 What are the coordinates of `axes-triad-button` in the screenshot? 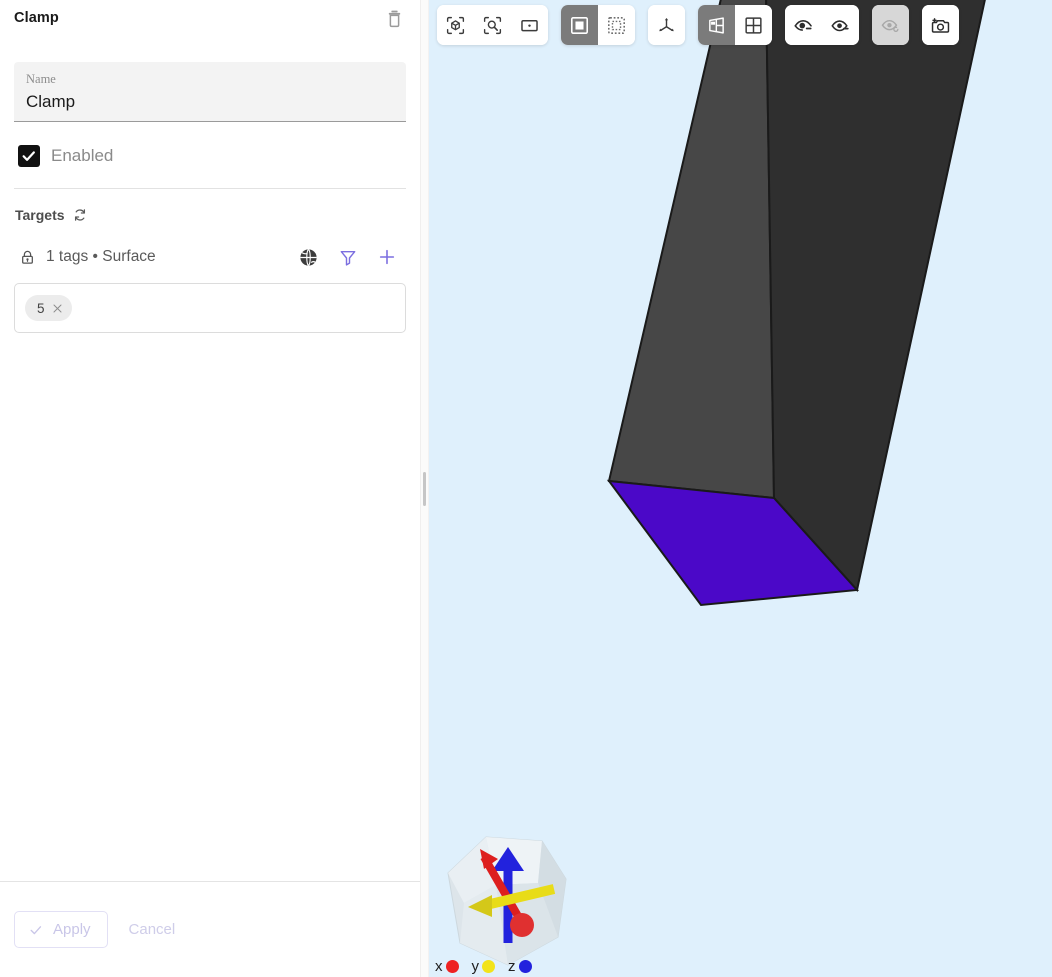 It's located at (666, 25).